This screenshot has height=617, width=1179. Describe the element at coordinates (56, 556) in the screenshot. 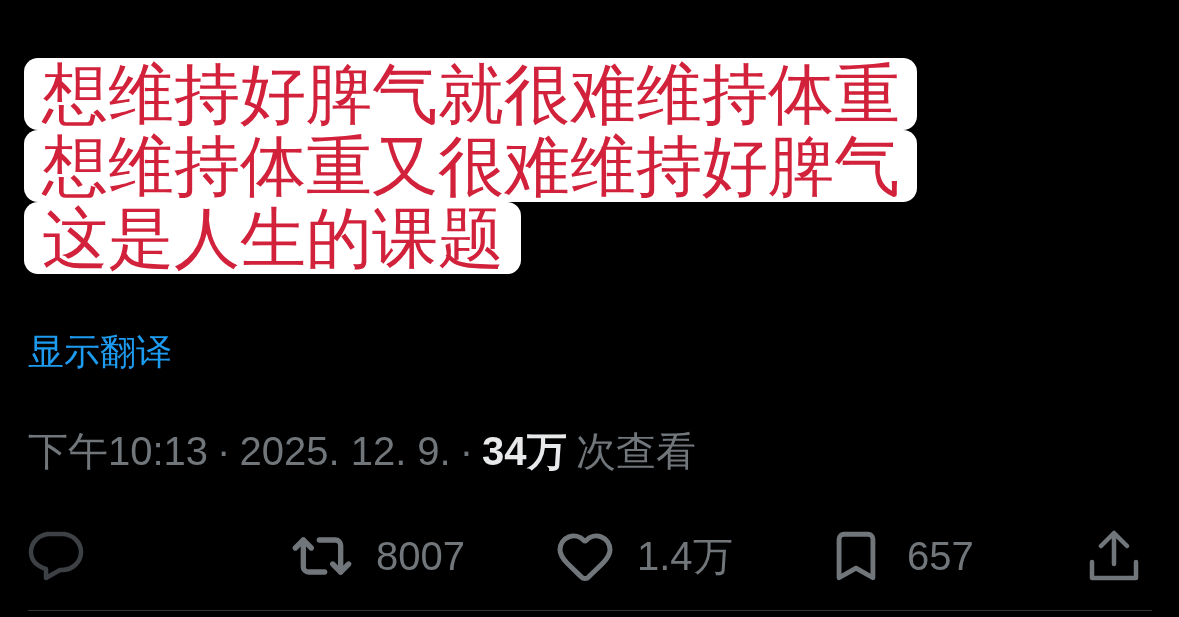

I see `speech-bubble-icon` at that location.